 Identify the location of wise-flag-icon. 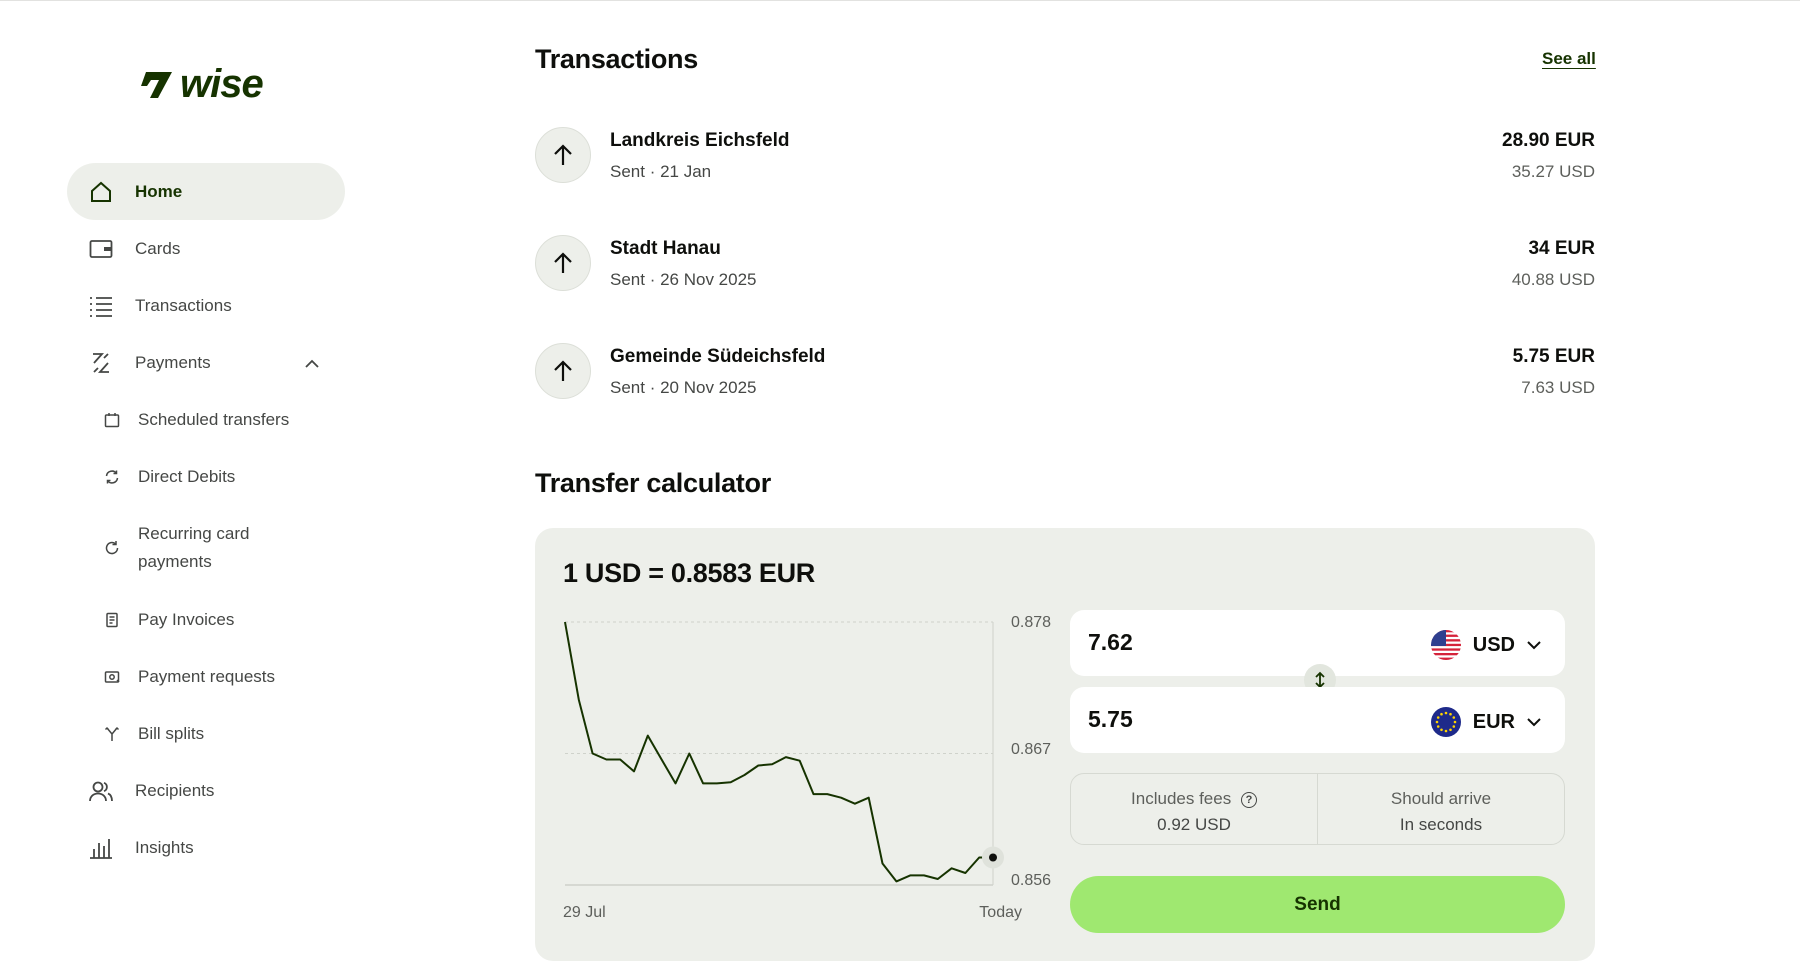
(156, 84).